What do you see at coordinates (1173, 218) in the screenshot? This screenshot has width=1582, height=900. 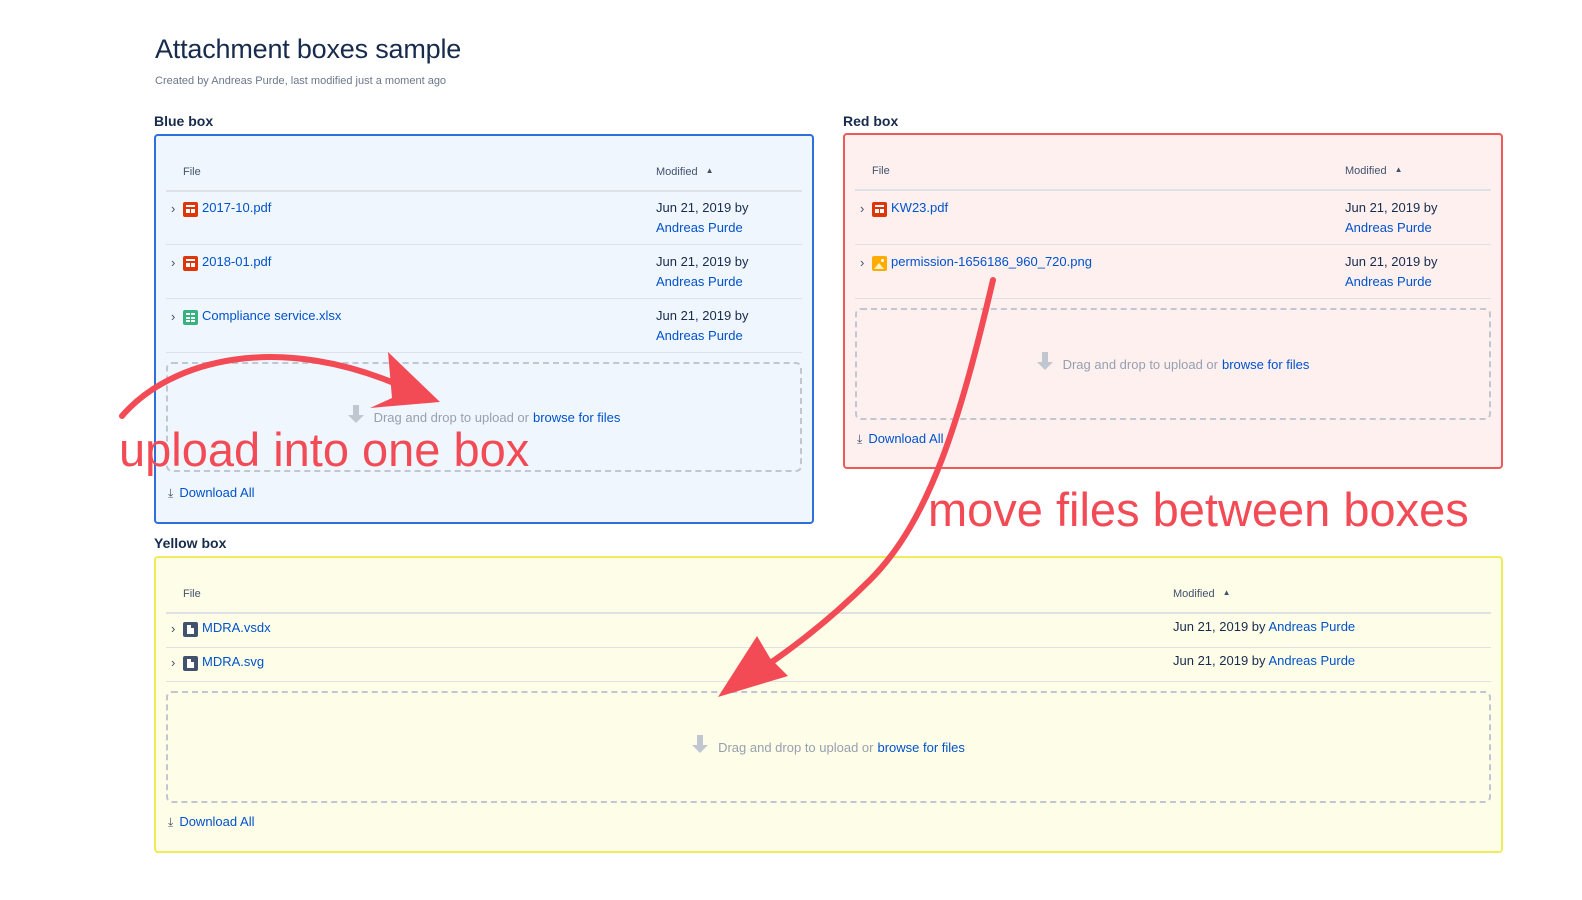 I see `table-row: › KW23.pdf Jun 21, 2019 by Andreas Purde` at bounding box center [1173, 218].